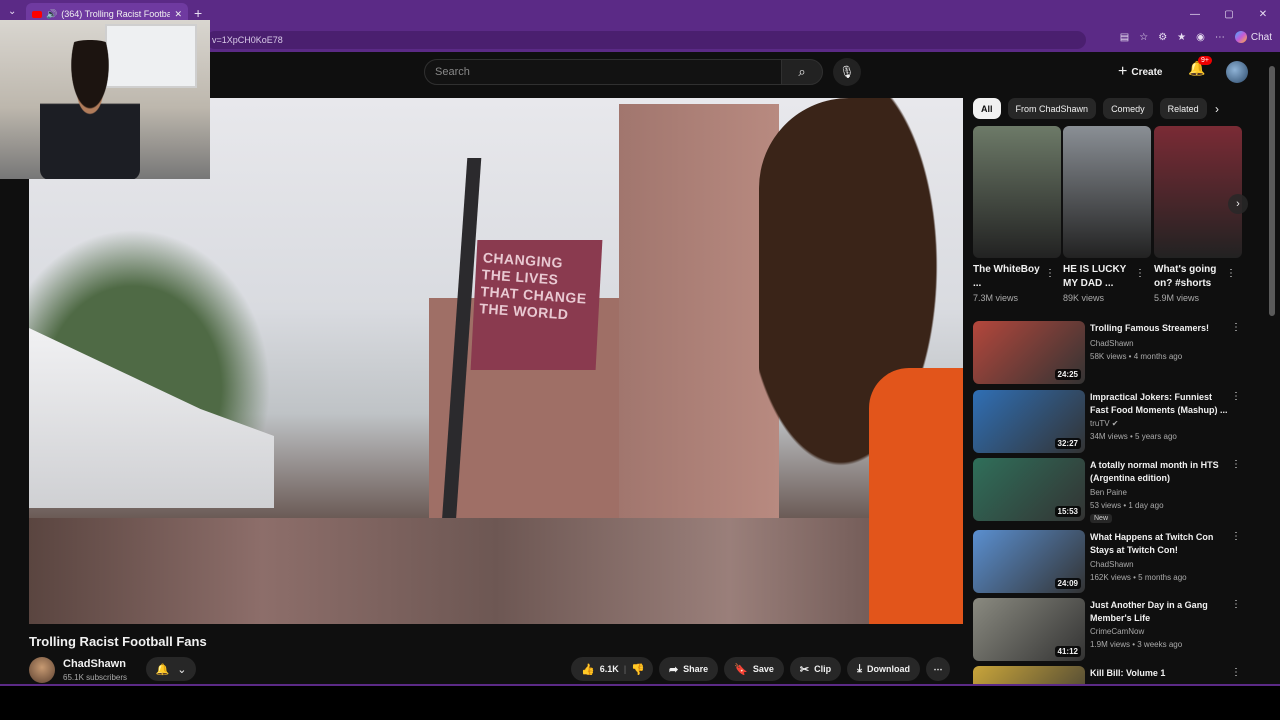 This screenshot has height=720, width=1280. What do you see at coordinates (1084, 298) in the screenshot?
I see `short-views: 89K views` at bounding box center [1084, 298].